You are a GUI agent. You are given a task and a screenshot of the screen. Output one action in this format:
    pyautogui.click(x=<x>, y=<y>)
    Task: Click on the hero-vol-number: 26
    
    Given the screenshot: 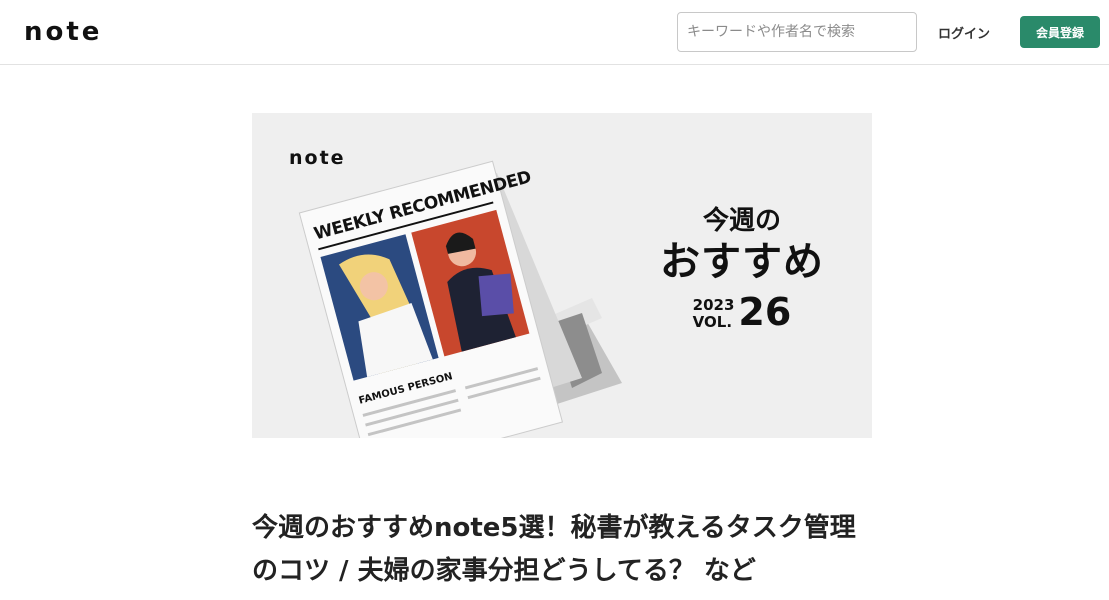 What is the action you would take?
    pyautogui.click(x=765, y=312)
    